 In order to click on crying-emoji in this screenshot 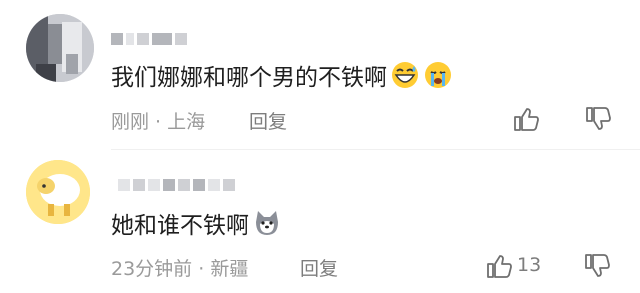, I will do `click(438, 75)`.